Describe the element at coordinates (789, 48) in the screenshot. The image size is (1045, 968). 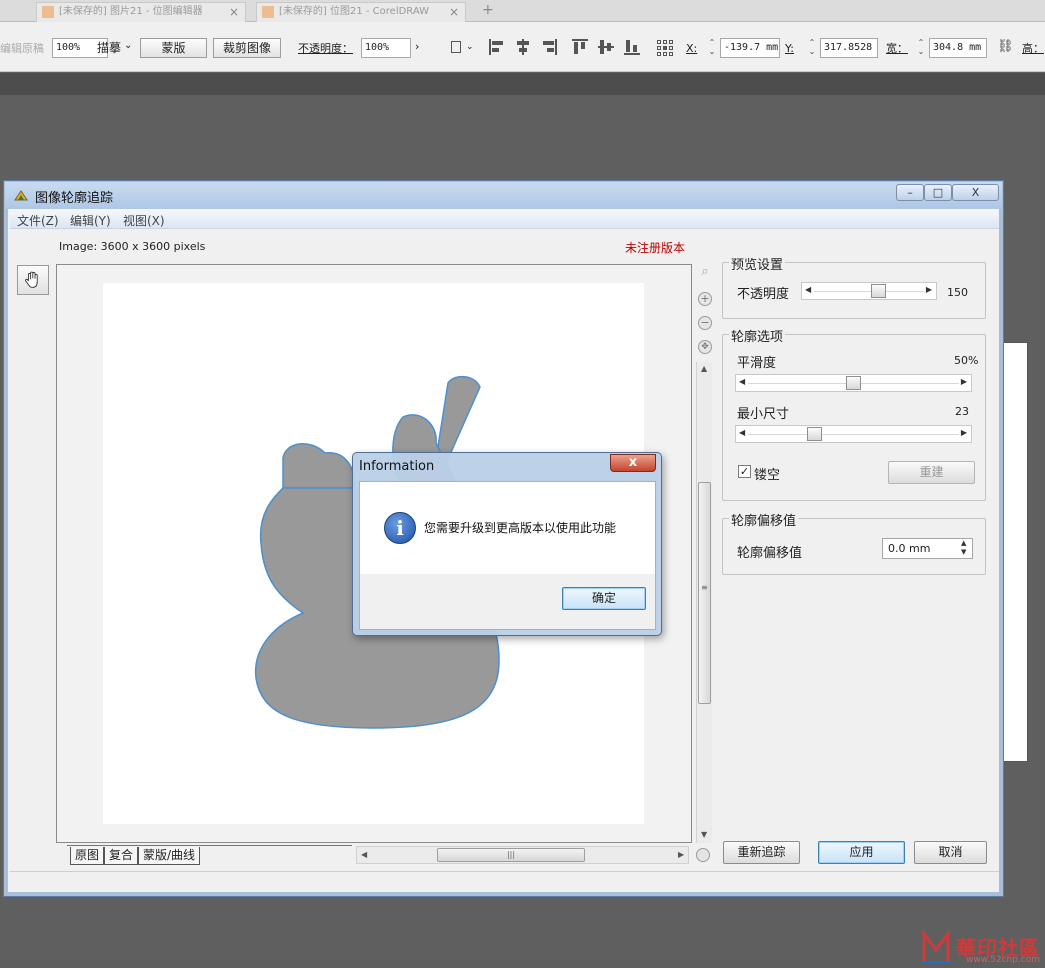
I see `y-label: Y:` at that location.